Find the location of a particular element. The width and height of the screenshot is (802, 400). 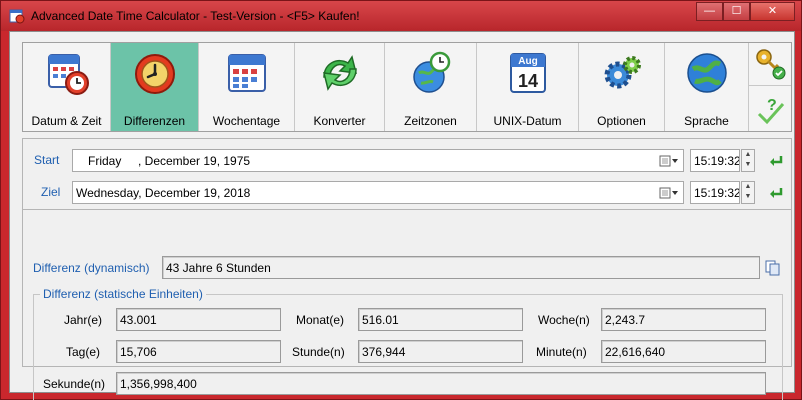

sekunde-value: 1,356,998,400 is located at coordinates (441, 383).